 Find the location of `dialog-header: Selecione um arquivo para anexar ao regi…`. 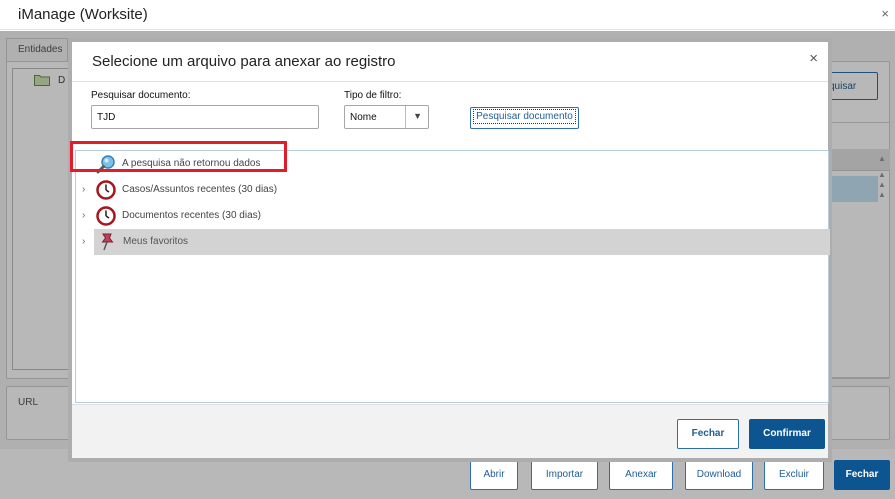

dialog-header: Selecione um arquivo para anexar ao regi… is located at coordinates (450, 62).